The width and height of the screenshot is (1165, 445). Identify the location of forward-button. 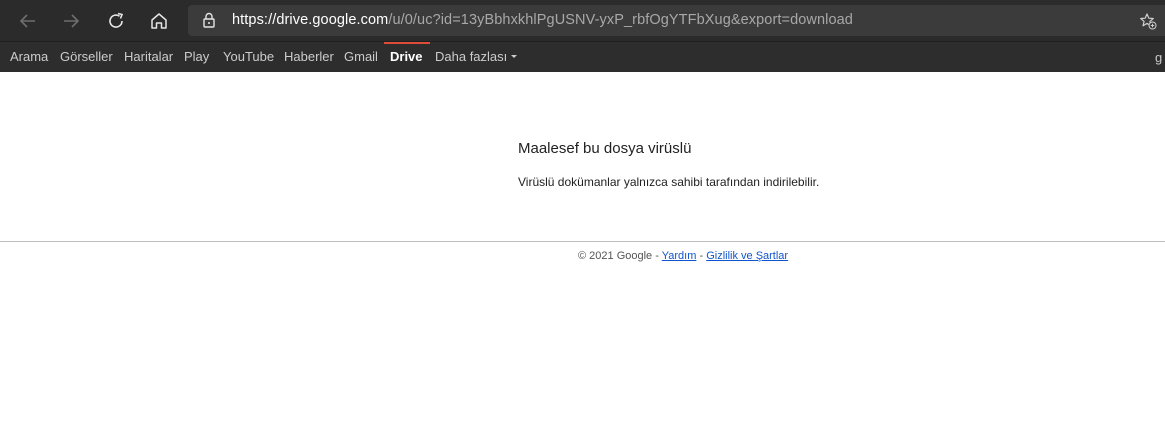
(71, 21).